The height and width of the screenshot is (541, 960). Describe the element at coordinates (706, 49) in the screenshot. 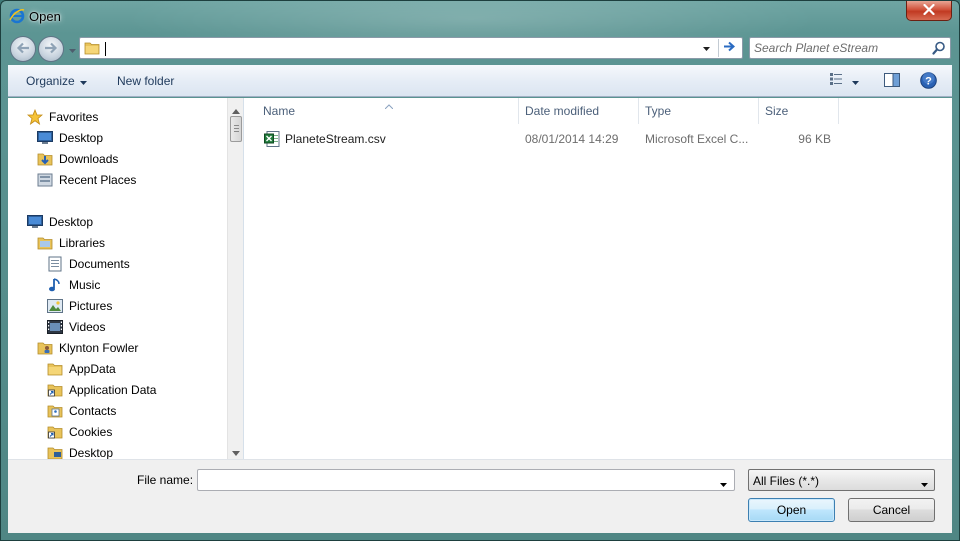

I see `address-history-dropdown` at that location.